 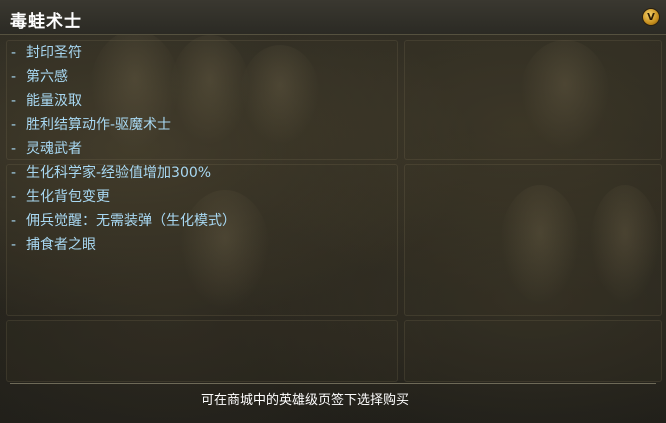 I want to click on vip-badge-icon: V, so click(x=651, y=17).